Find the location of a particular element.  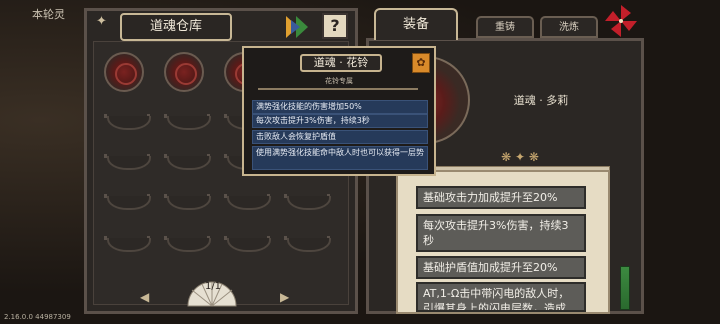

stat-line: 每次攻击提升3%伤害，持续3秒 is located at coordinates (501, 233).